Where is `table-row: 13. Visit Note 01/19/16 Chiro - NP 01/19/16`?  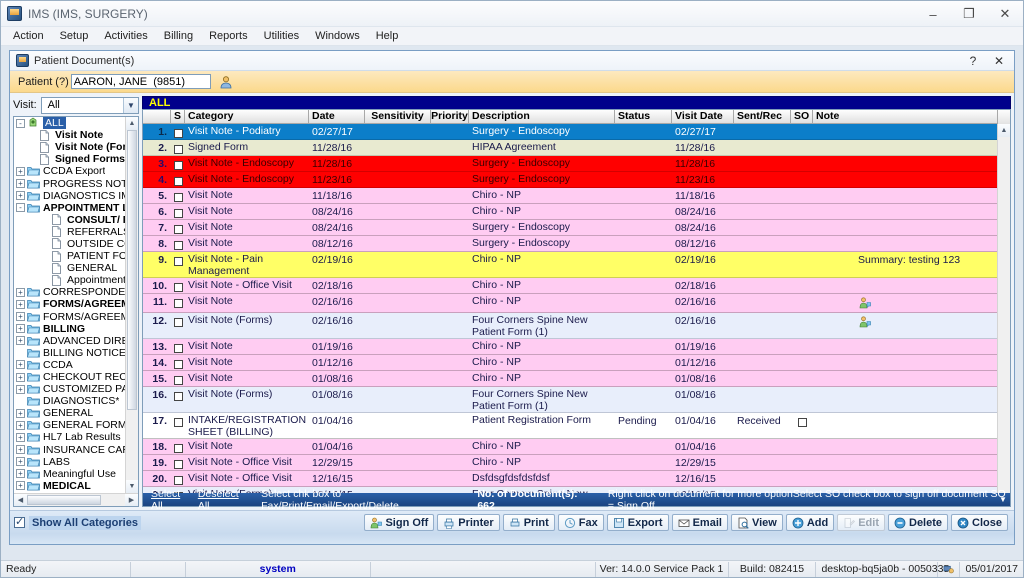 table-row: 13. Visit Note 01/19/16 Chiro - NP 01/19/16 is located at coordinates (576, 347).